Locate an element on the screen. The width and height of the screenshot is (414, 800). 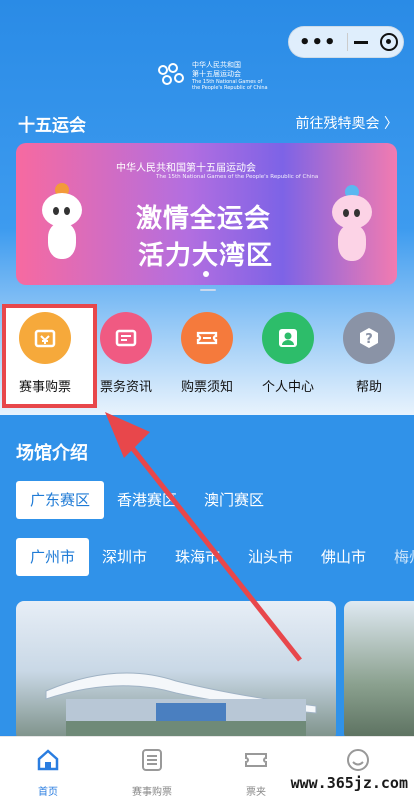
ticket-icon is located at coordinates (256, 760).